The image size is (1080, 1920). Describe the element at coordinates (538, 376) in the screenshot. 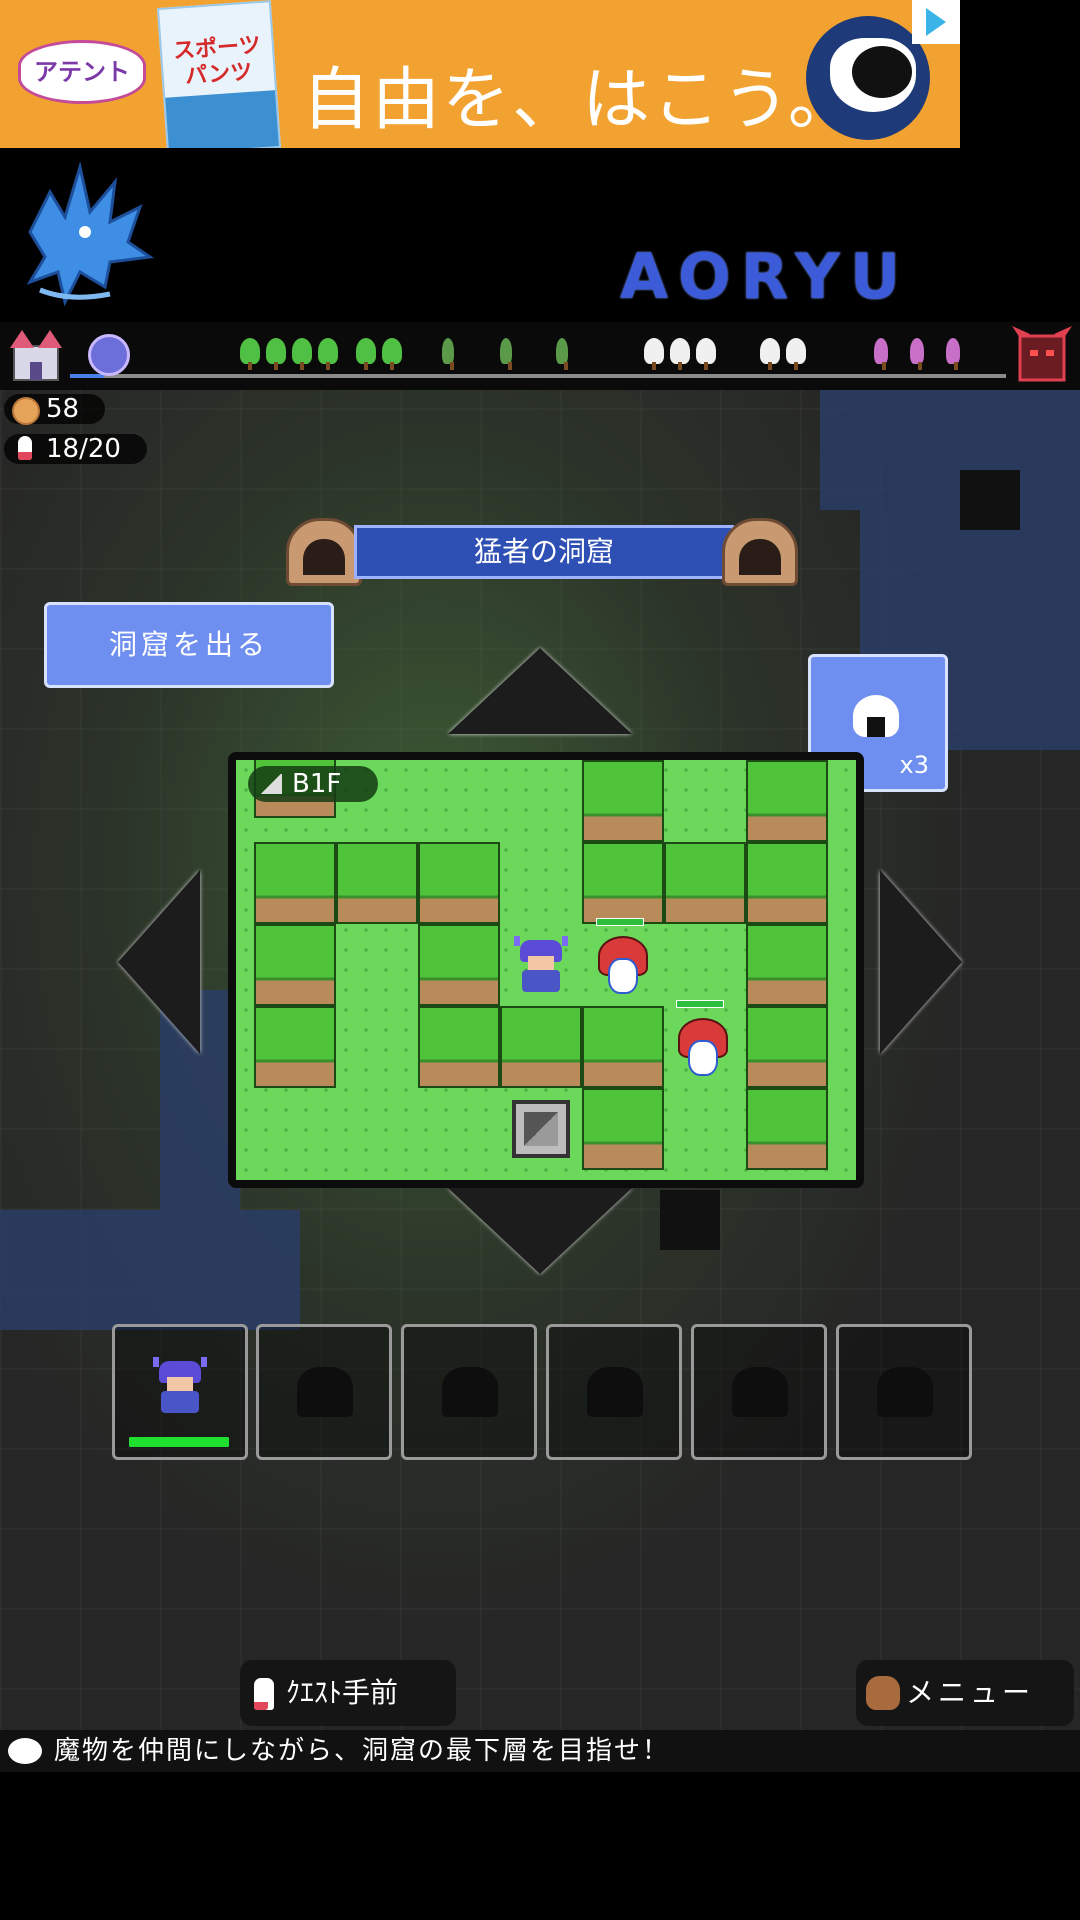

I see `progress-track` at that location.